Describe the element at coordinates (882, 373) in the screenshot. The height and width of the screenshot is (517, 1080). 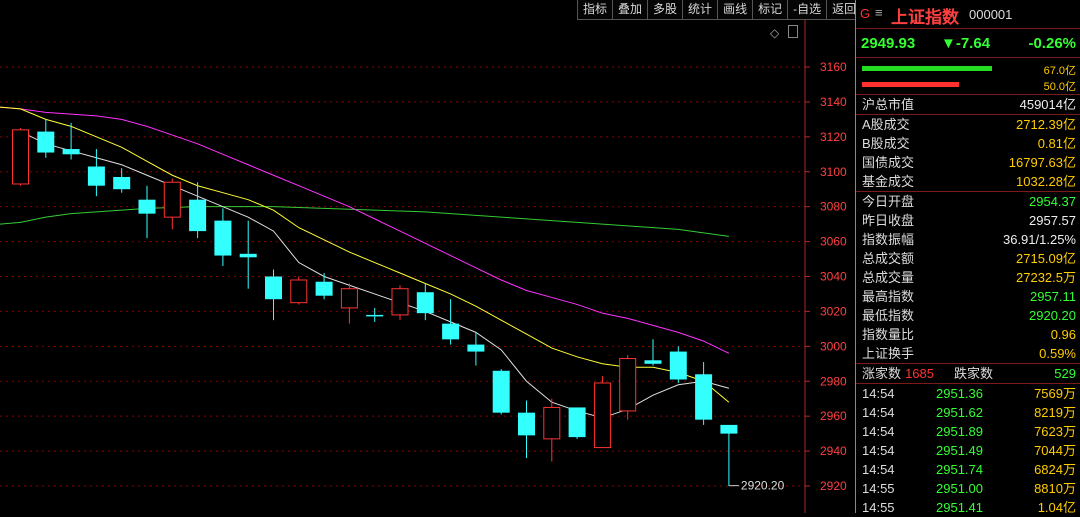
I see `up-count-label: 涨家数` at that location.